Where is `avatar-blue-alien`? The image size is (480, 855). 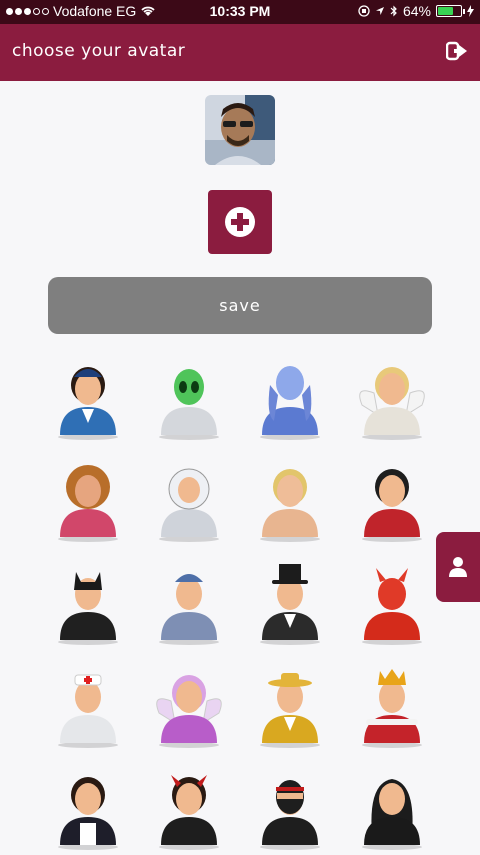
avatar-blue-alien is located at coordinates (290, 398).